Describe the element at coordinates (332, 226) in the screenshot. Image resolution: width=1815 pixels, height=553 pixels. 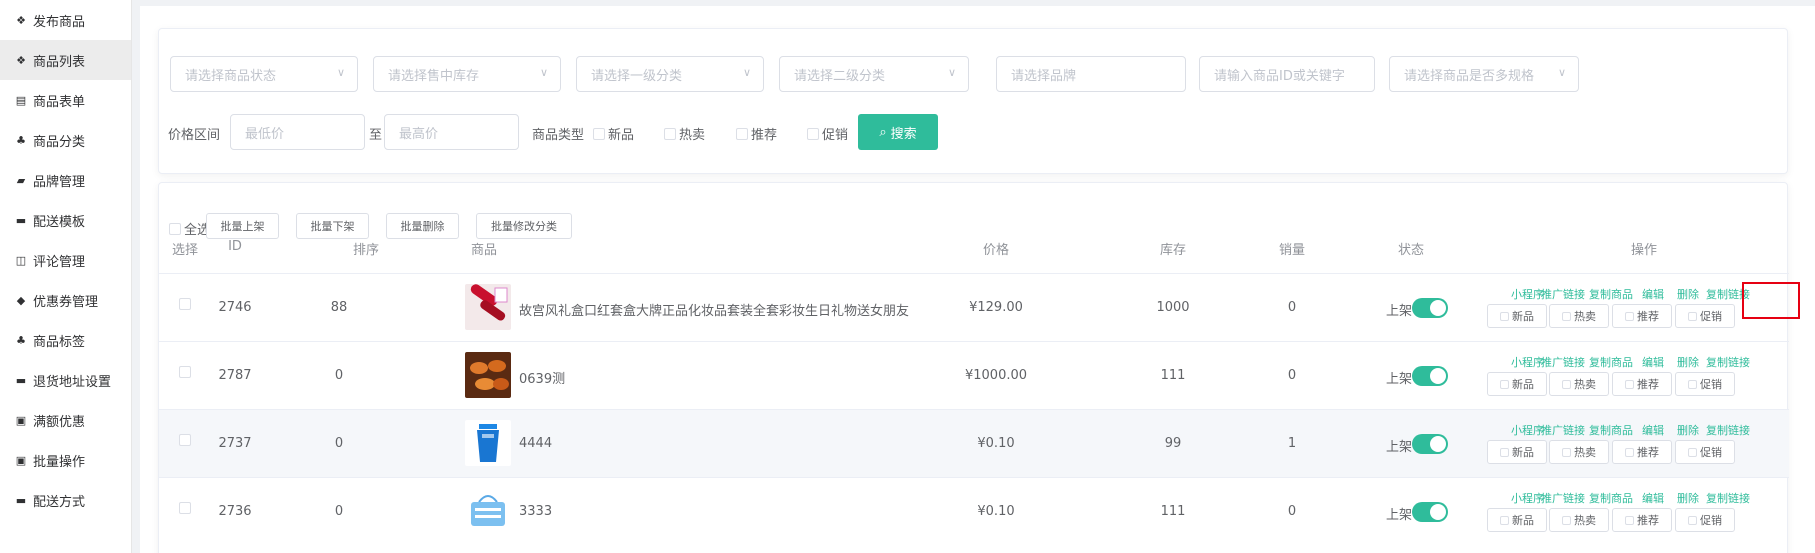
I see `bulk-off-shelf-button: 批量下架` at that location.